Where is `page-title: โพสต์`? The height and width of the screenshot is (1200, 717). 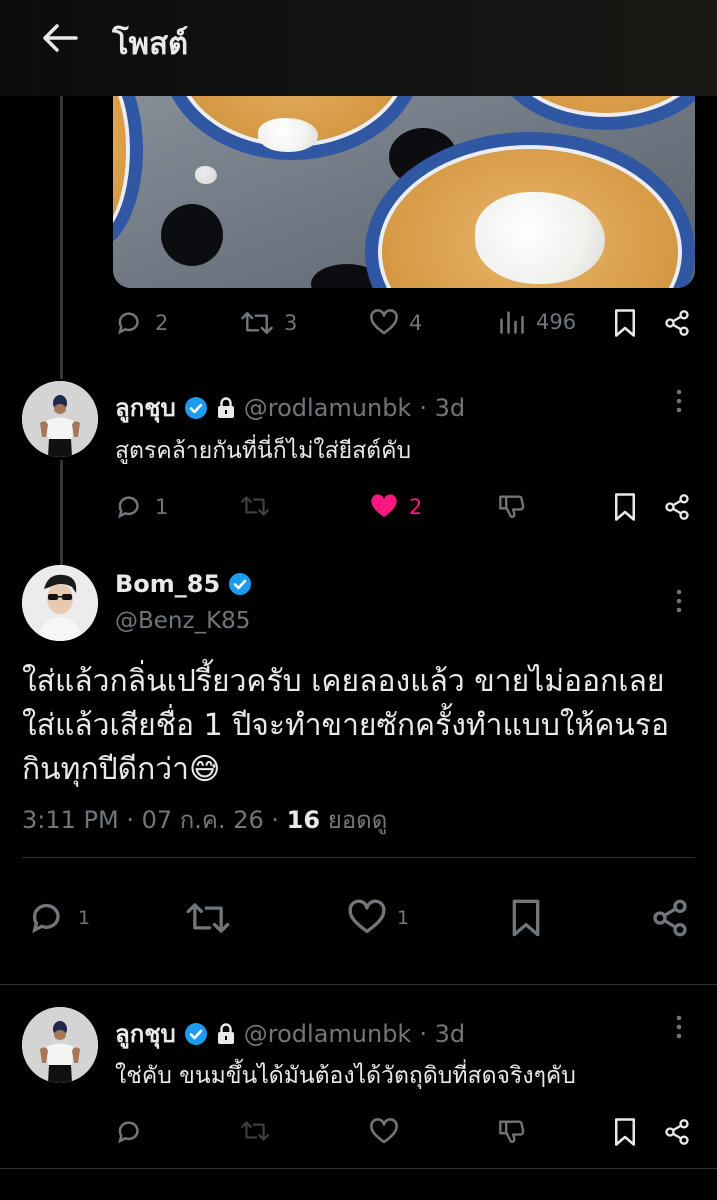
page-title: โพสต์ is located at coordinates (150, 44).